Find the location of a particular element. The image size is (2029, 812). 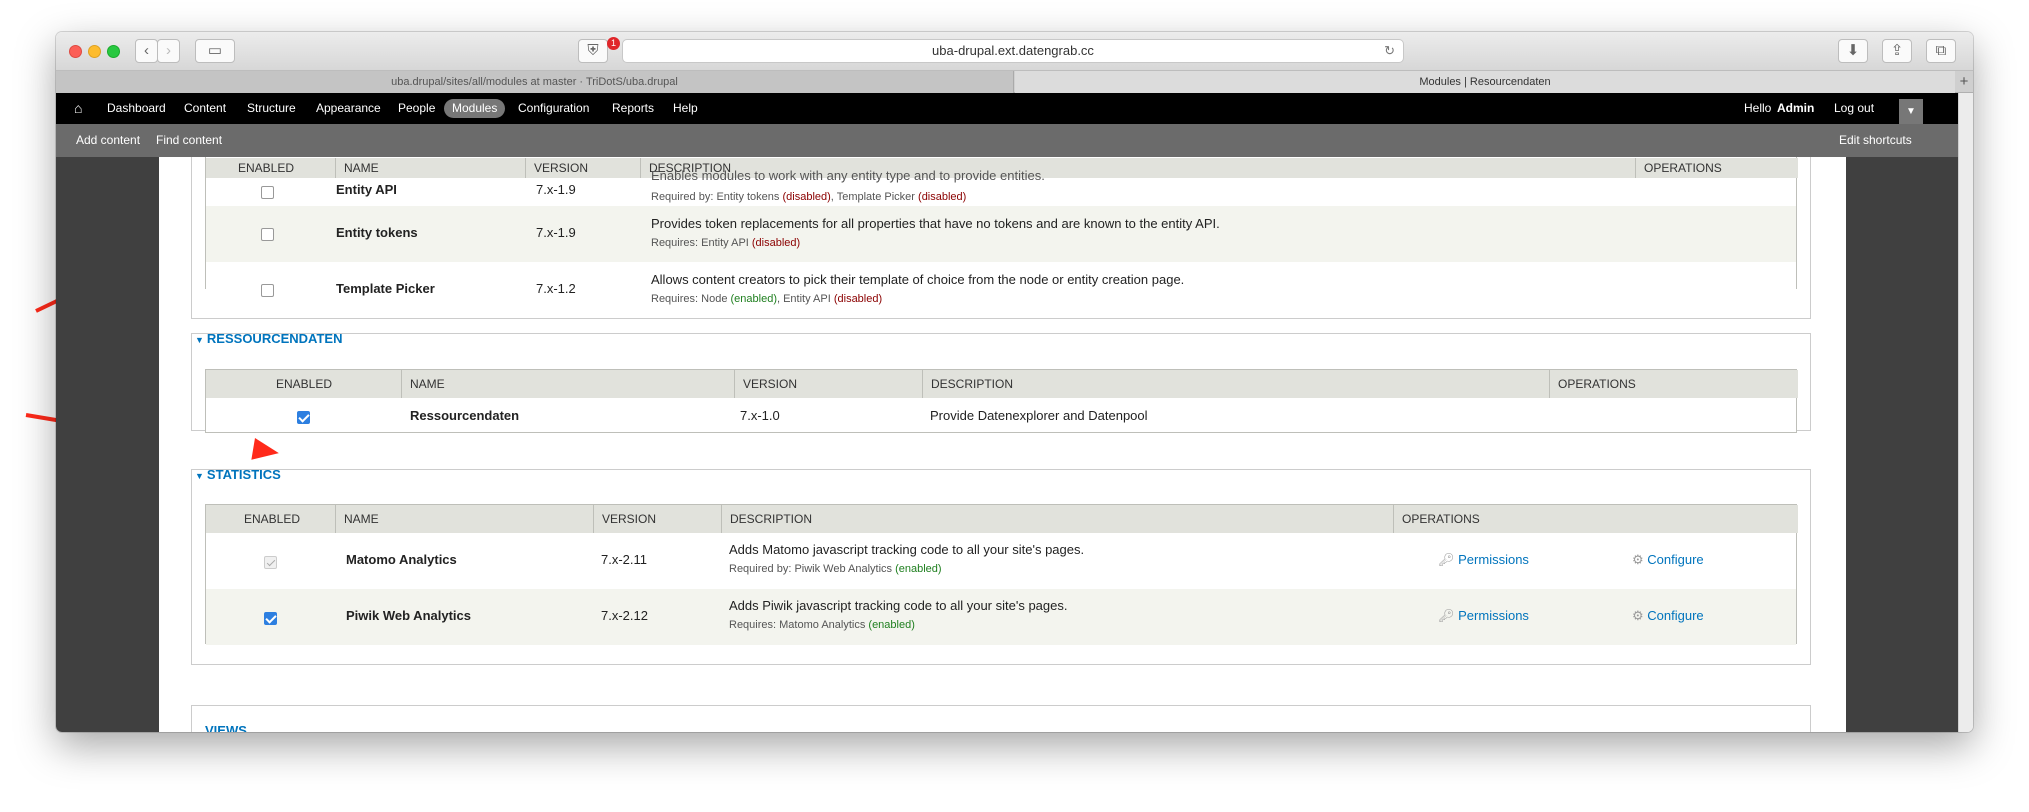

toolbar-dashboard: Dashboard is located at coordinates (136, 108).